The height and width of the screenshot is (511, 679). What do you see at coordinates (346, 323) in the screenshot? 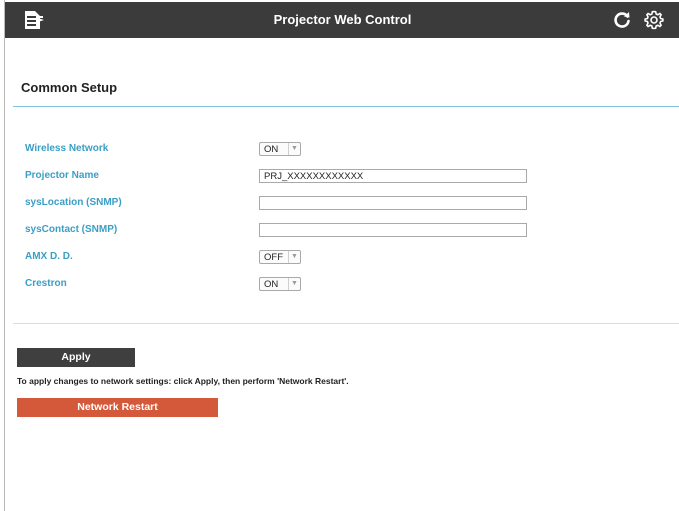
I see `content-divider` at bounding box center [346, 323].